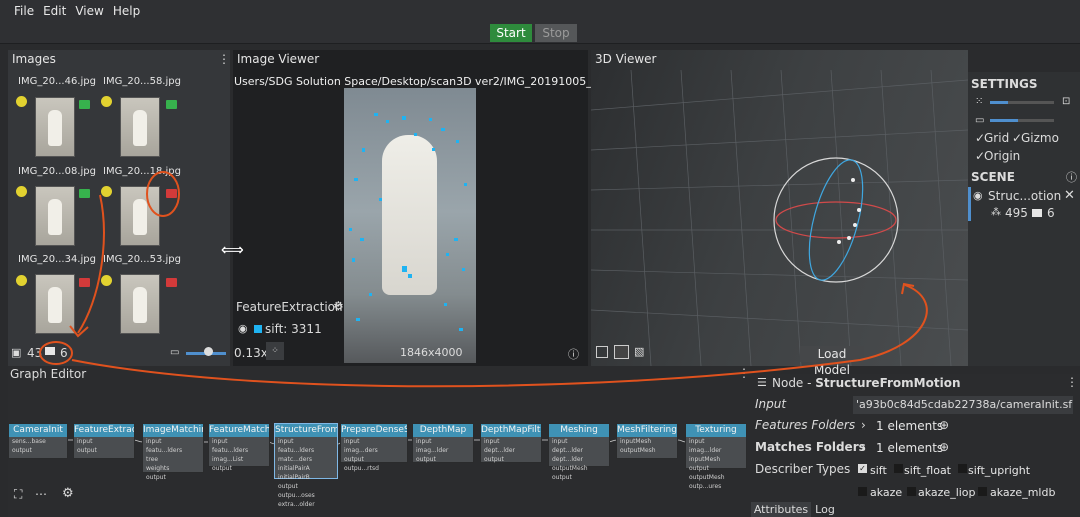 Image resolution: width=1080 pixels, height=517 pixels. I want to click on stop-button: Stop, so click(556, 33).